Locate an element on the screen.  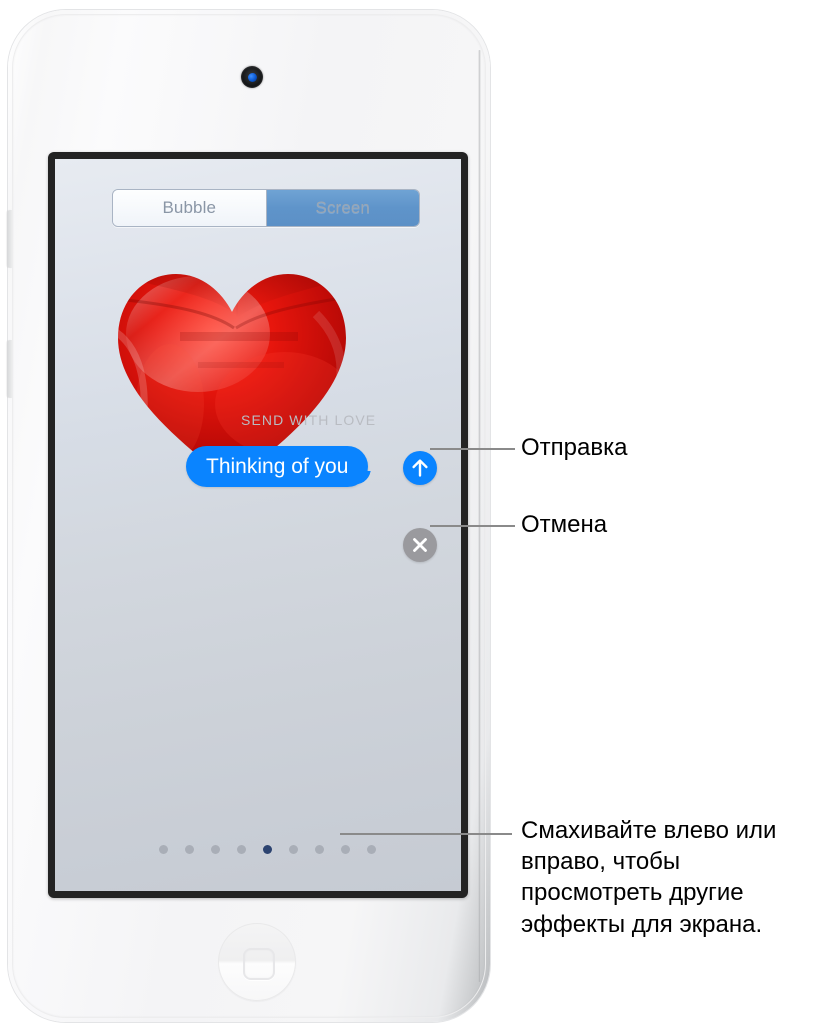
effect-type-segmented-control: Bubble Screen is located at coordinates (266, 208).